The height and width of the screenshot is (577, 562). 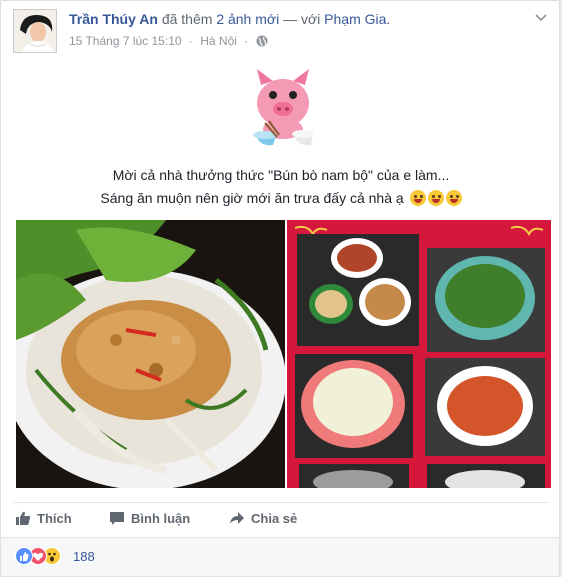 What do you see at coordinates (302, 19) in the screenshot?
I see `with-text: — với` at bounding box center [302, 19].